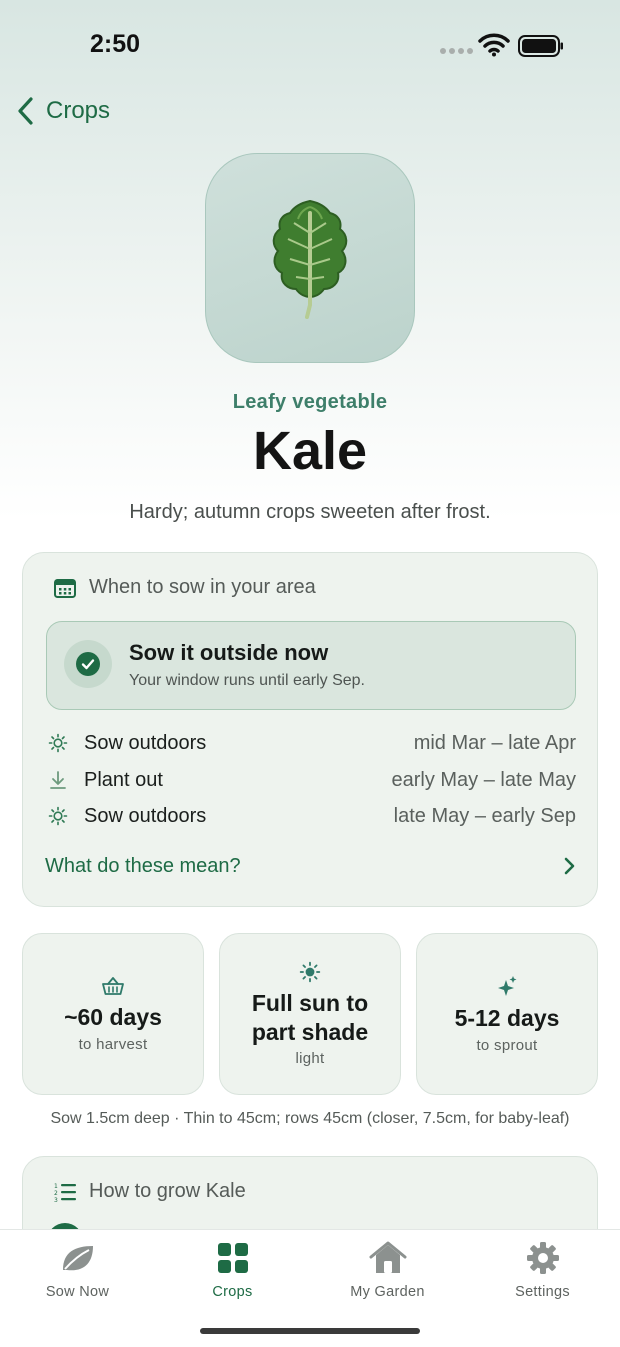  Describe the element at coordinates (387, 1257) in the screenshot. I see `house-icon` at that location.